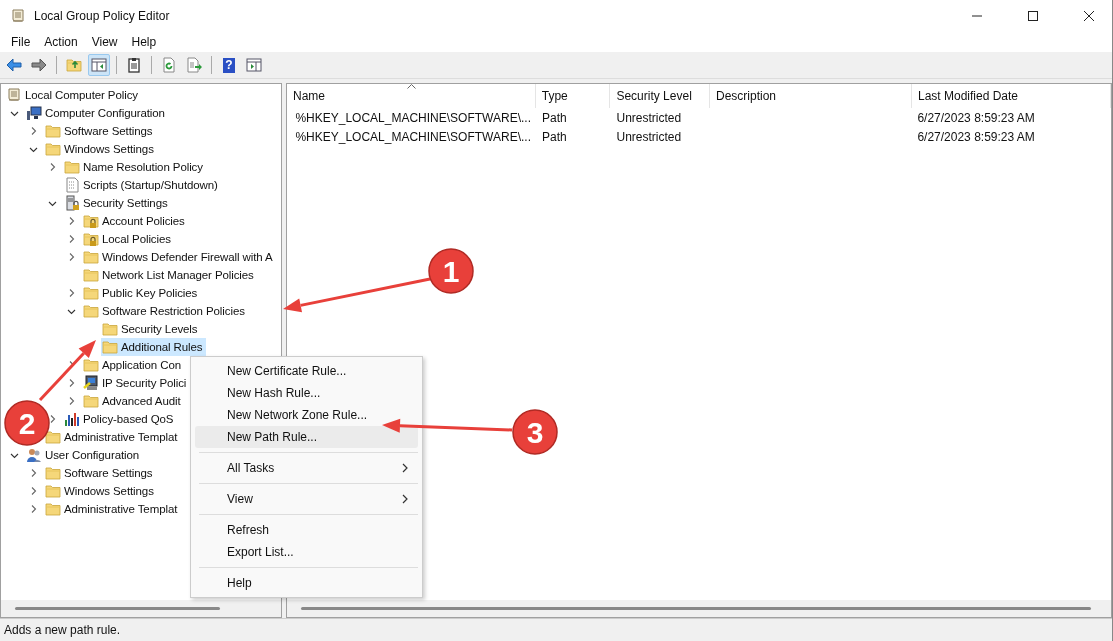 Image resolution: width=1113 pixels, height=641 pixels. Describe the element at coordinates (72, 419) in the screenshot. I see `bar-chart-icon` at that location.